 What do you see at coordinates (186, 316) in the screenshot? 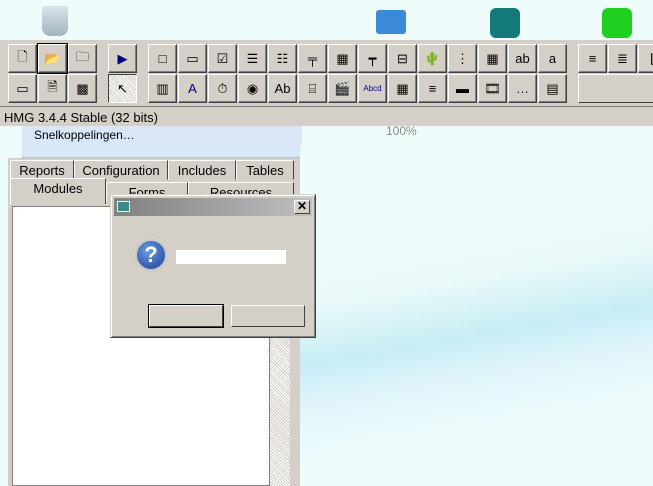
I see `dialog-ok-button` at bounding box center [186, 316].